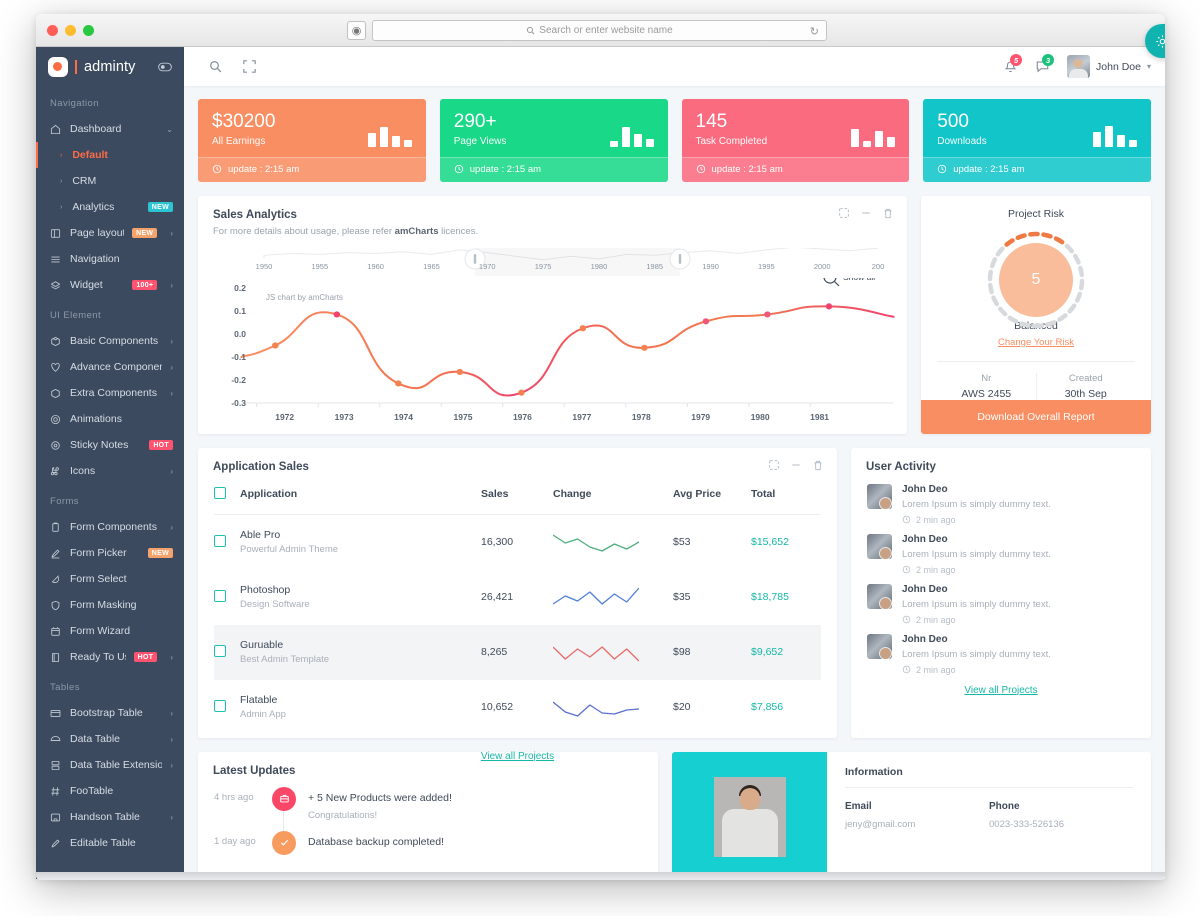  I want to click on column-header: Avg Price, so click(712, 493).